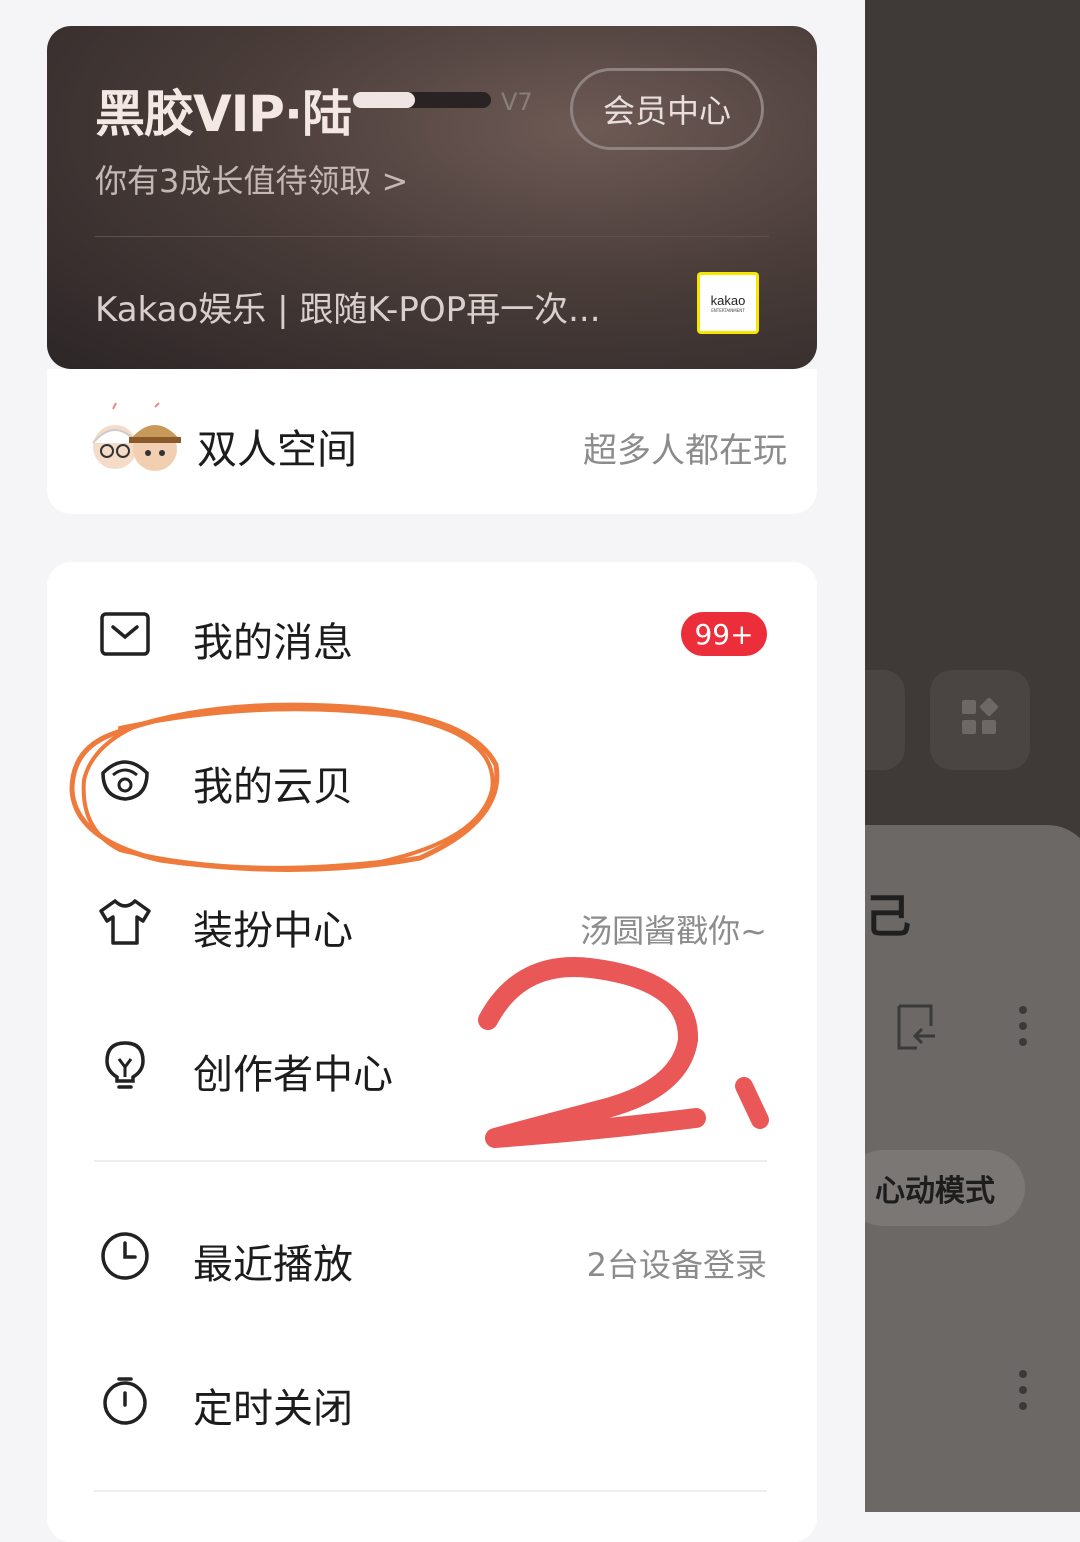 This screenshot has width=1080, height=1542. What do you see at coordinates (432, 778) in the screenshot?
I see `menu-item-cloud-shell: 我的云贝` at bounding box center [432, 778].